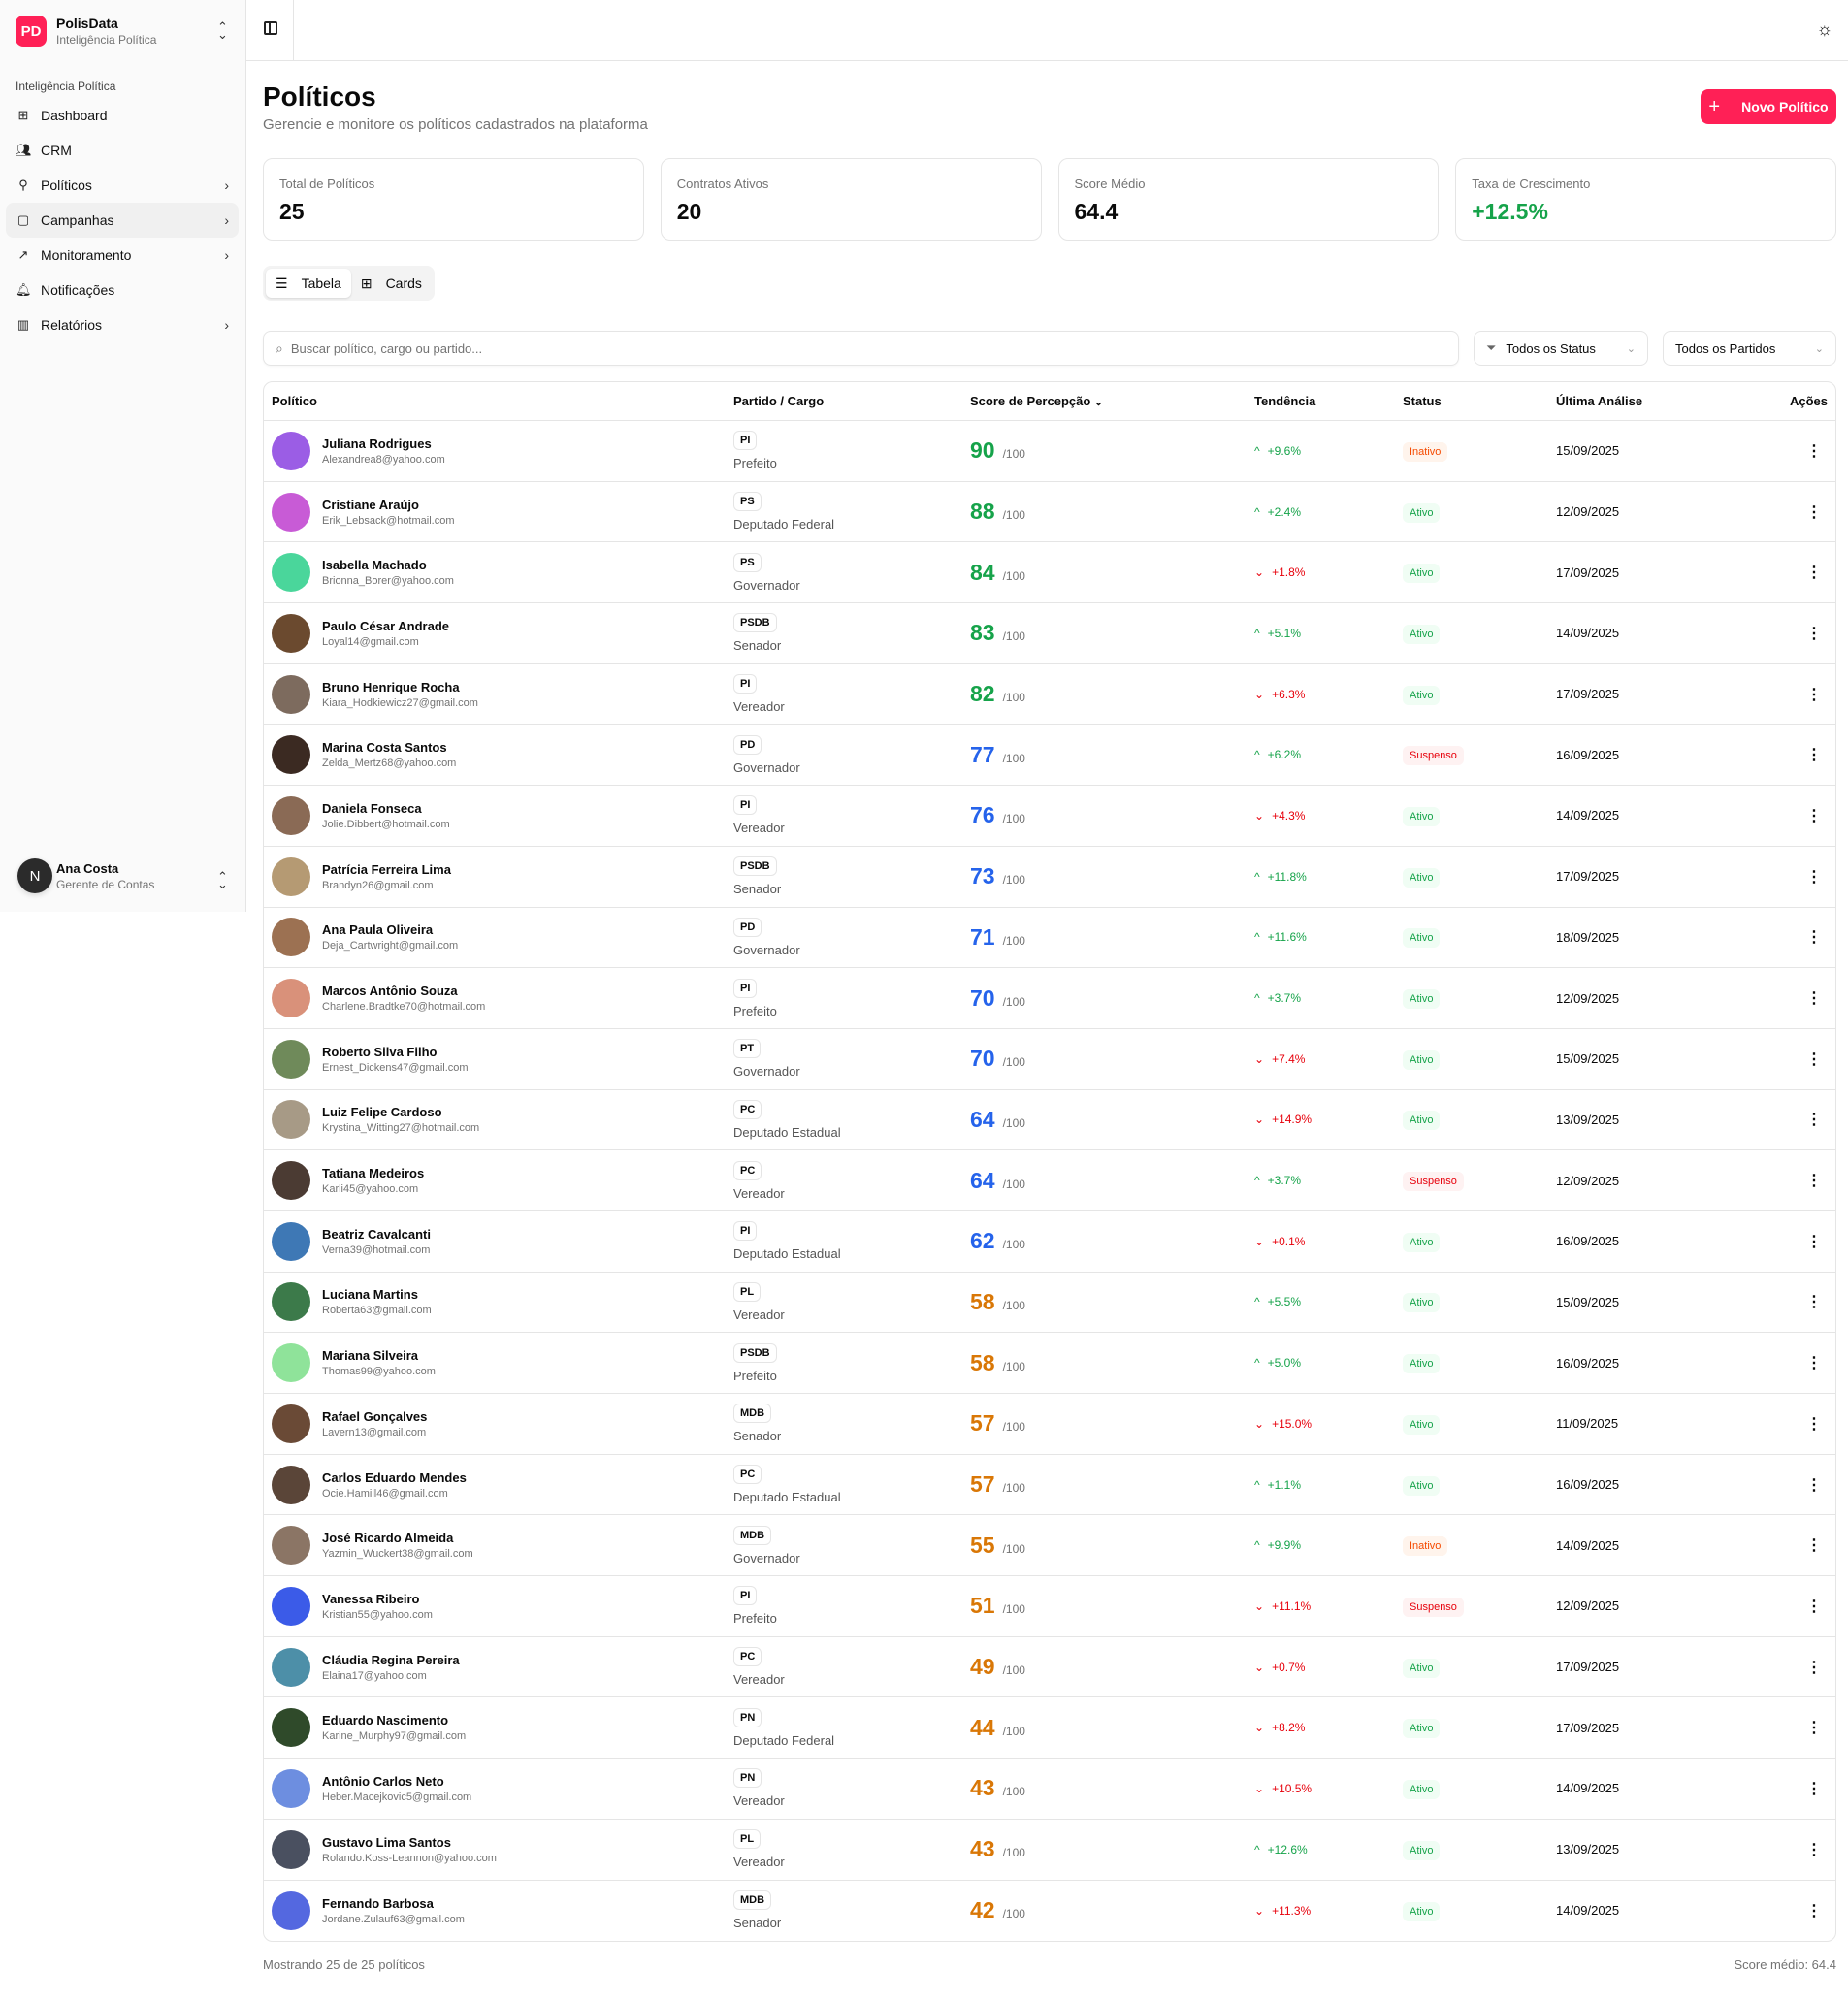 The width and height of the screenshot is (1848, 2001). I want to click on sidebar-item-relatorios: ▥ Relatórios ›, so click(122, 324).